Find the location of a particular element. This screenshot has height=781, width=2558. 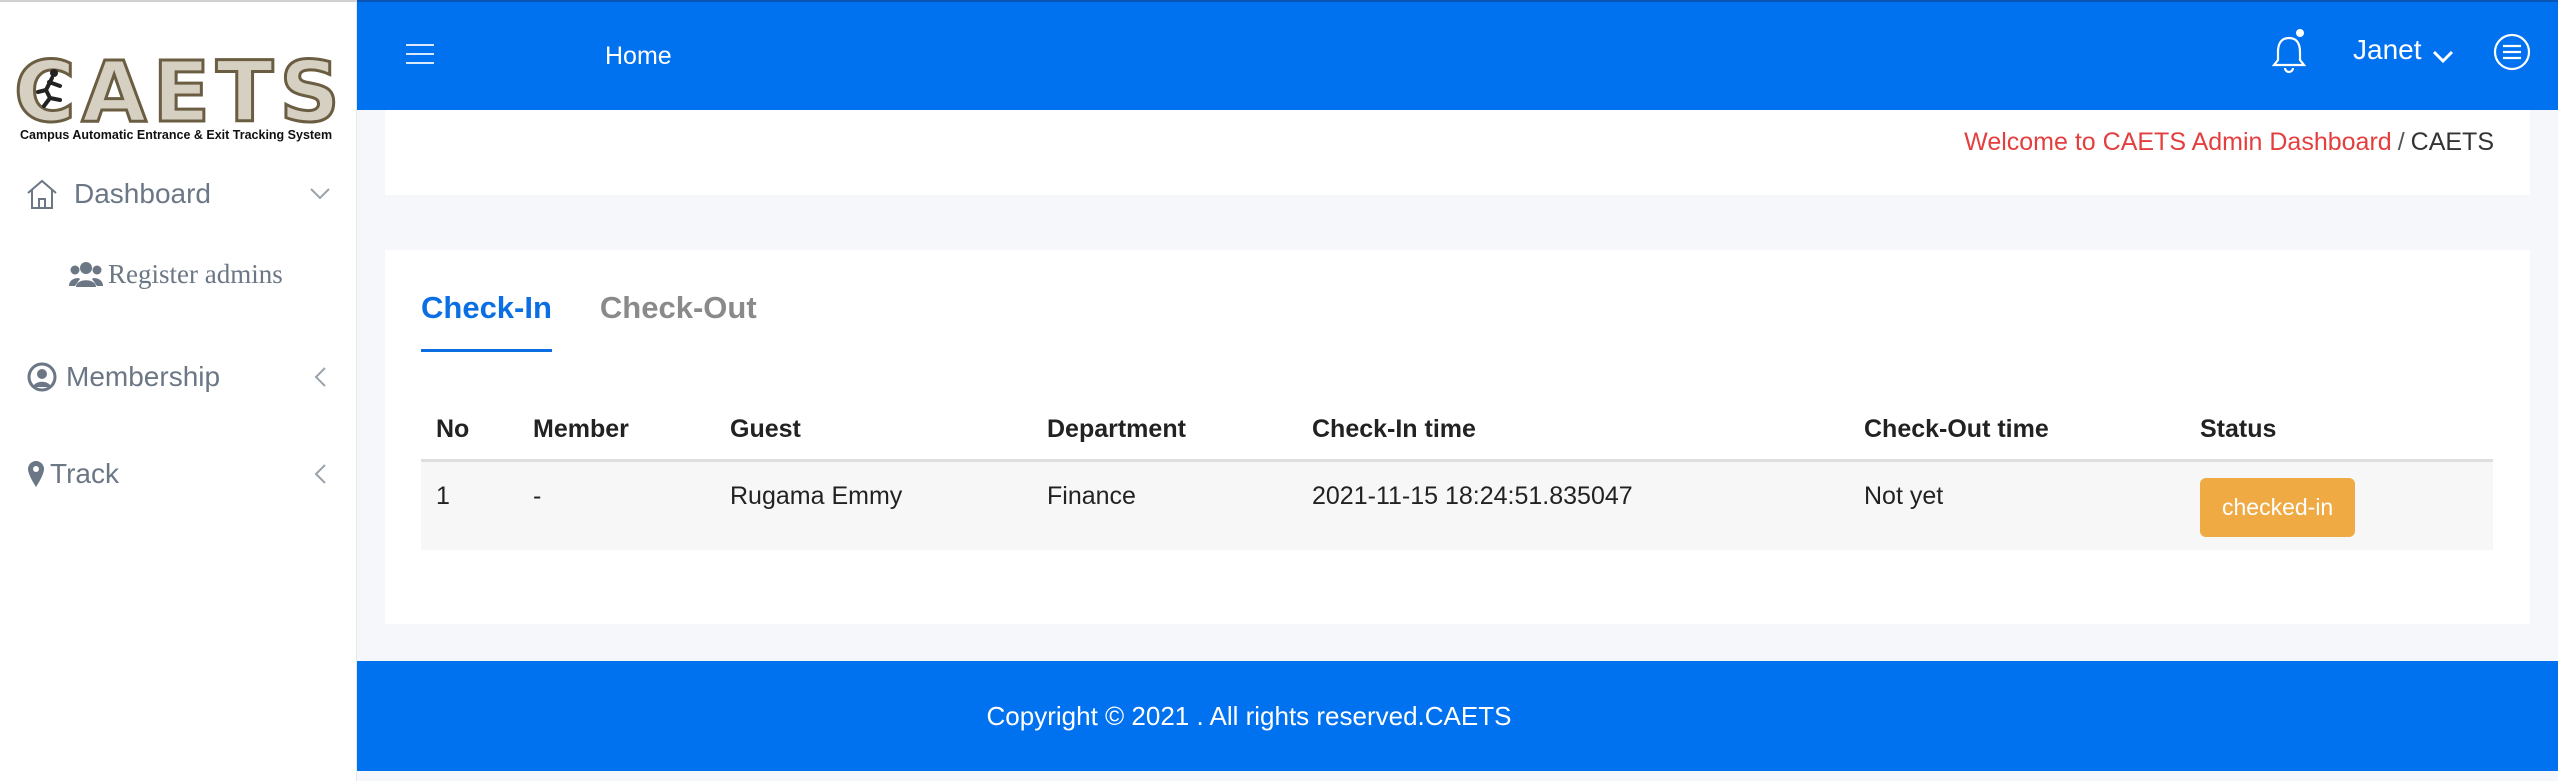

user-circle-icon is located at coordinates (42, 377).